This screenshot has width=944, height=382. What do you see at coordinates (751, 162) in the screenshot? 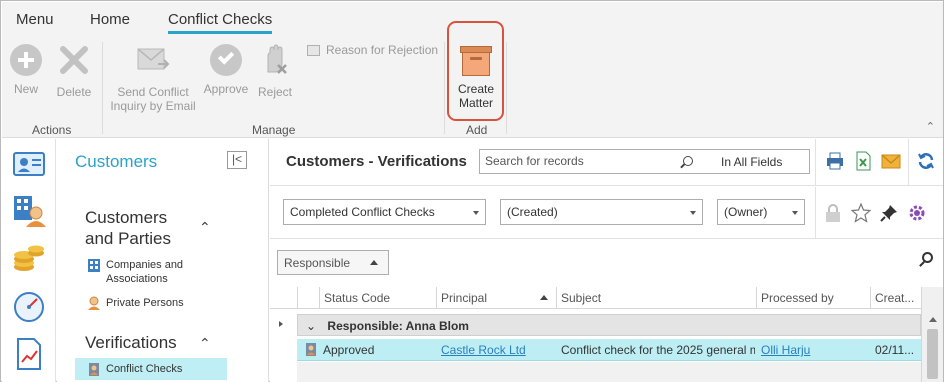
I see `search-scope-selector: In All Fields` at bounding box center [751, 162].